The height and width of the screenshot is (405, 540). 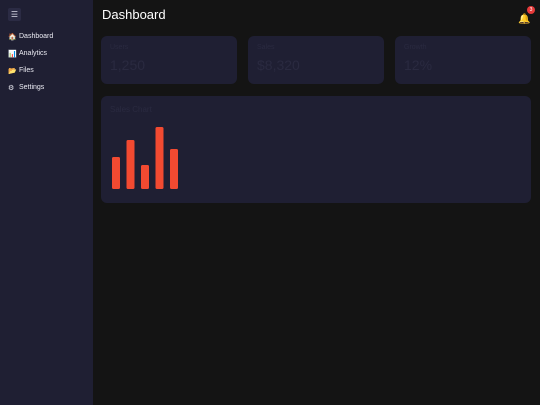 What do you see at coordinates (128, 65) in the screenshot?
I see `stat-value: 1,250` at bounding box center [128, 65].